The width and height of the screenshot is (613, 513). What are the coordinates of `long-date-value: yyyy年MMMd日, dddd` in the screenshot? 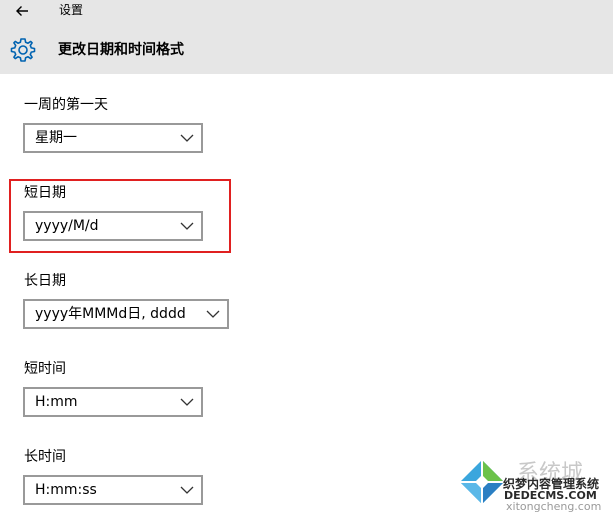 It's located at (110, 314).